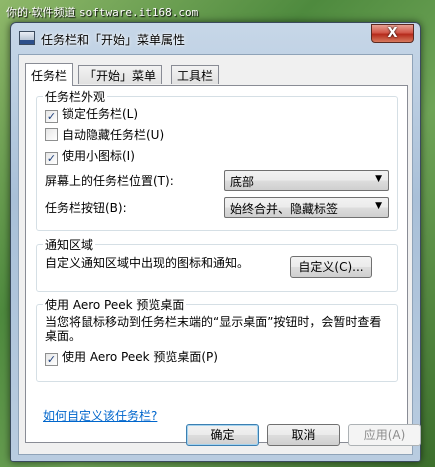  Describe the element at coordinates (242, 182) in the screenshot. I see `location-value: 底部` at that location.